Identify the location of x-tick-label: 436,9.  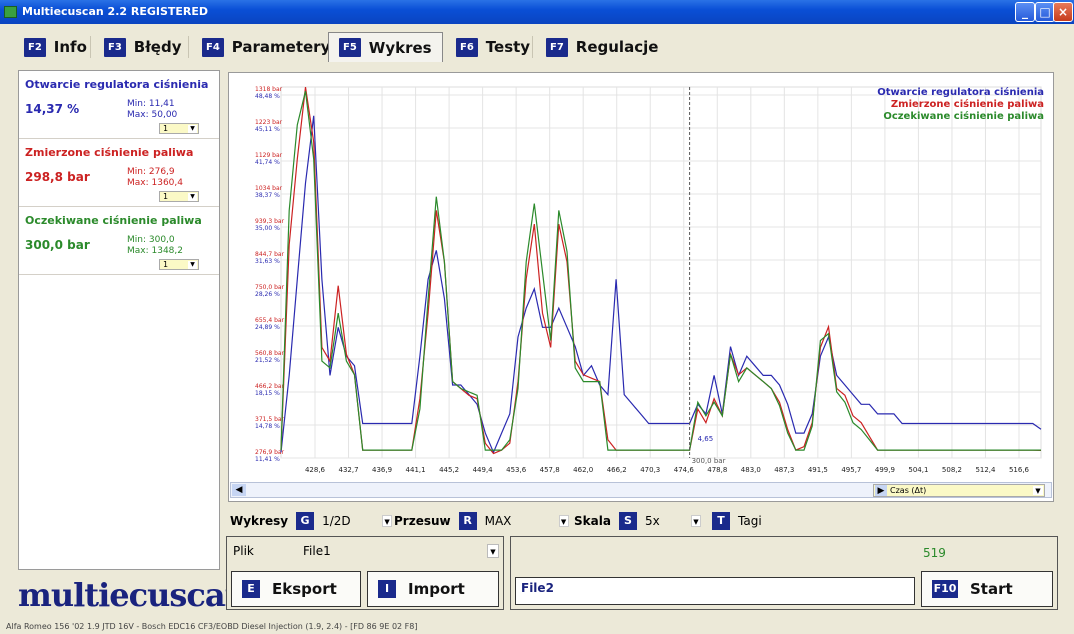
(382, 470).